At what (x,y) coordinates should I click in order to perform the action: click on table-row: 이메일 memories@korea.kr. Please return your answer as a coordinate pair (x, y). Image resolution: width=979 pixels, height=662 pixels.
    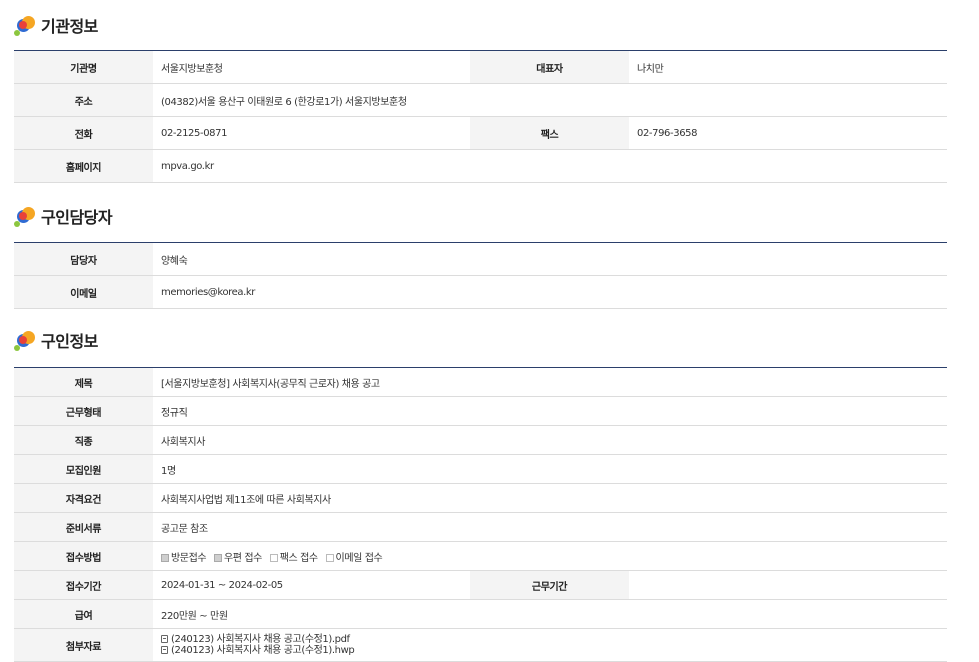
    Looking at the image, I should click on (480, 292).